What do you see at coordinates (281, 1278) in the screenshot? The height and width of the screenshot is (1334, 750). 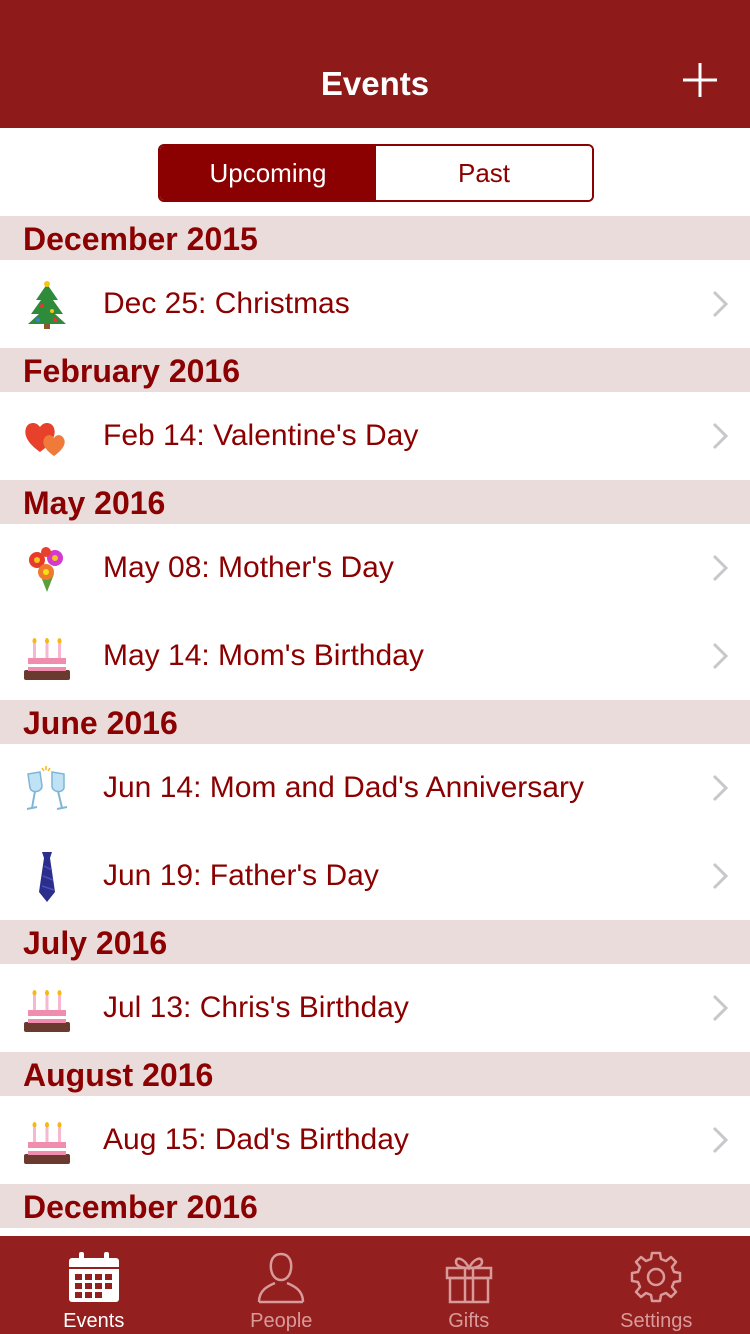 I see `person-icon` at bounding box center [281, 1278].